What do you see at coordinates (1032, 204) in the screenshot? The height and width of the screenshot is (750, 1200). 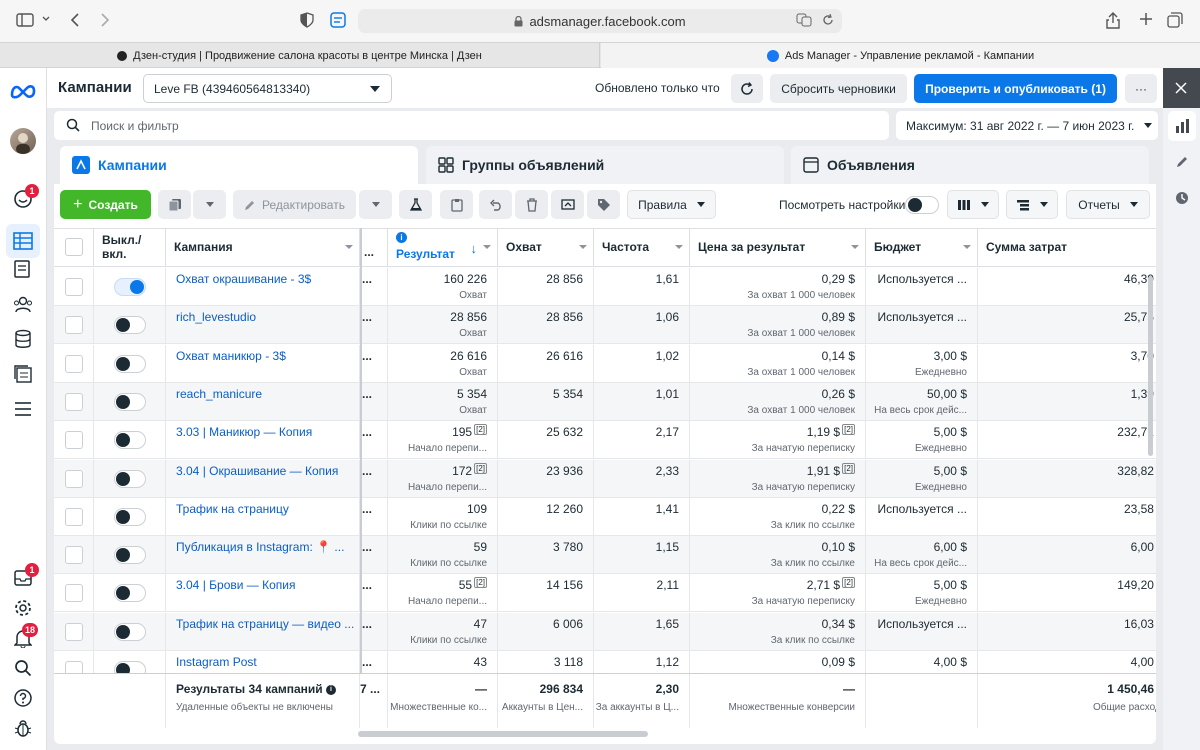 I see `breakdown-button` at bounding box center [1032, 204].